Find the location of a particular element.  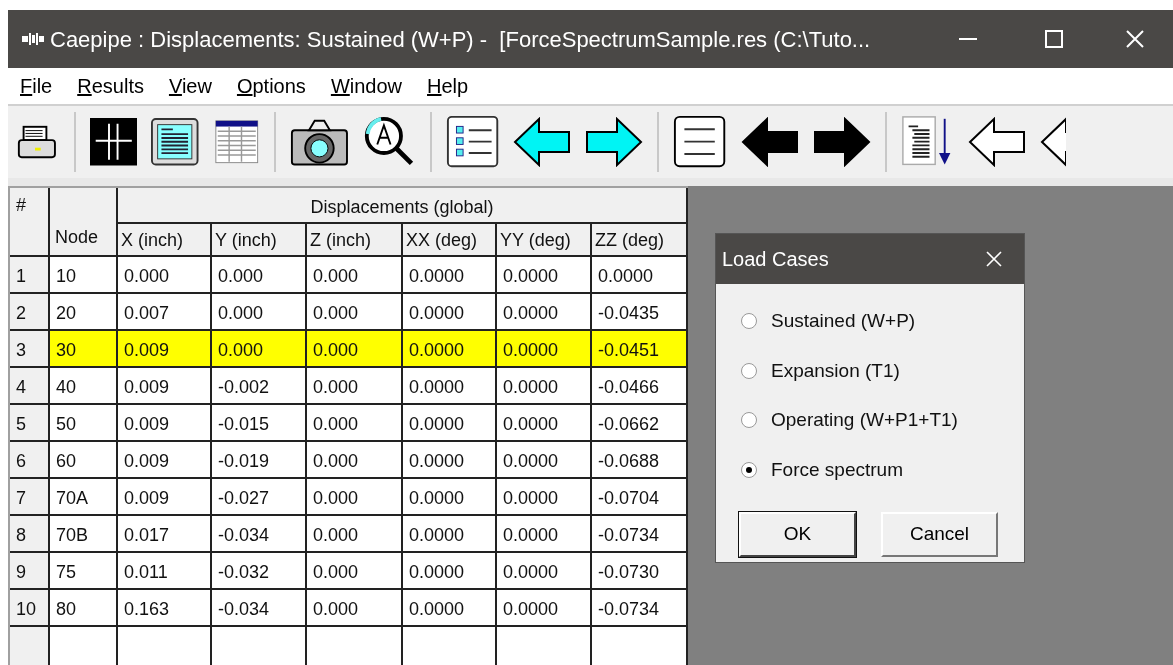

row-number: 9 is located at coordinates (30, 571).